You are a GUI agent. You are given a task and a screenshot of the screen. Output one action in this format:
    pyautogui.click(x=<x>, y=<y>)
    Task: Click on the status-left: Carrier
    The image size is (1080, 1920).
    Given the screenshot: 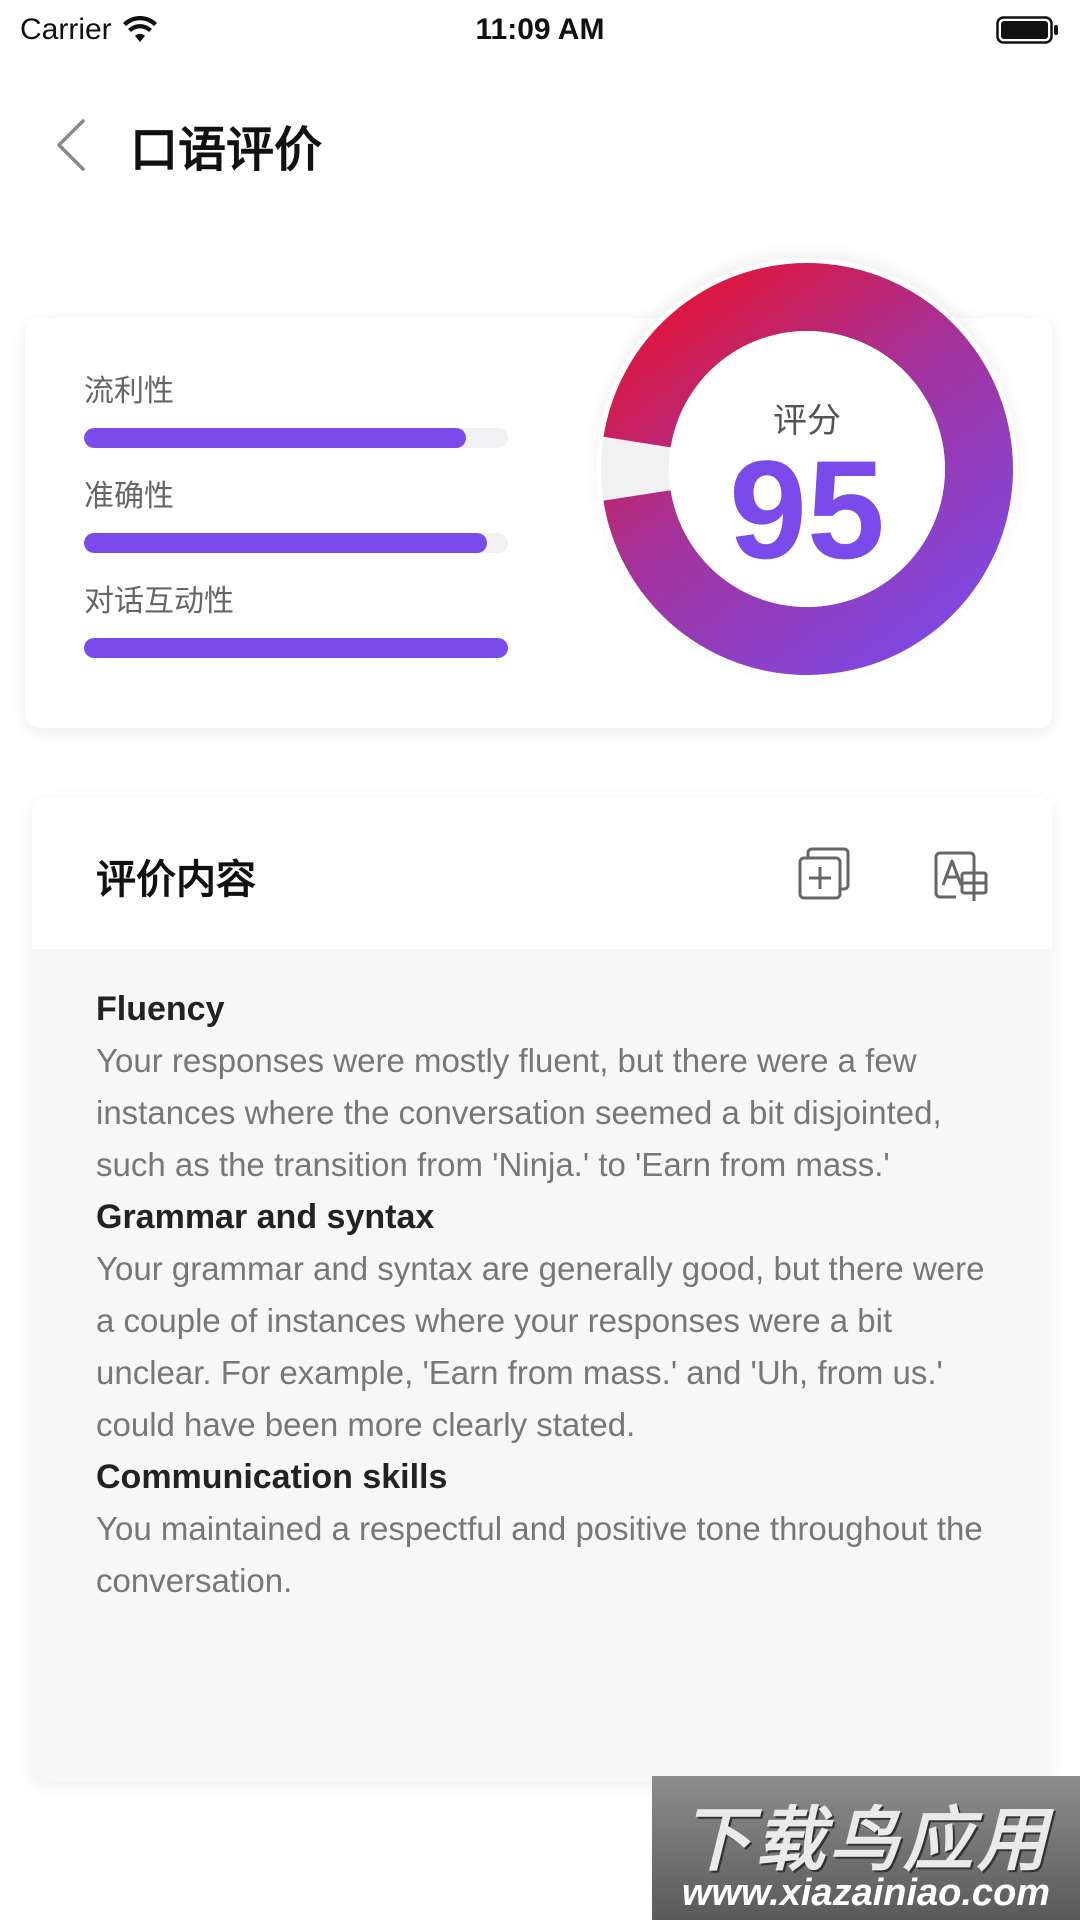 What is the action you would take?
    pyautogui.click(x=89, y=30)
    